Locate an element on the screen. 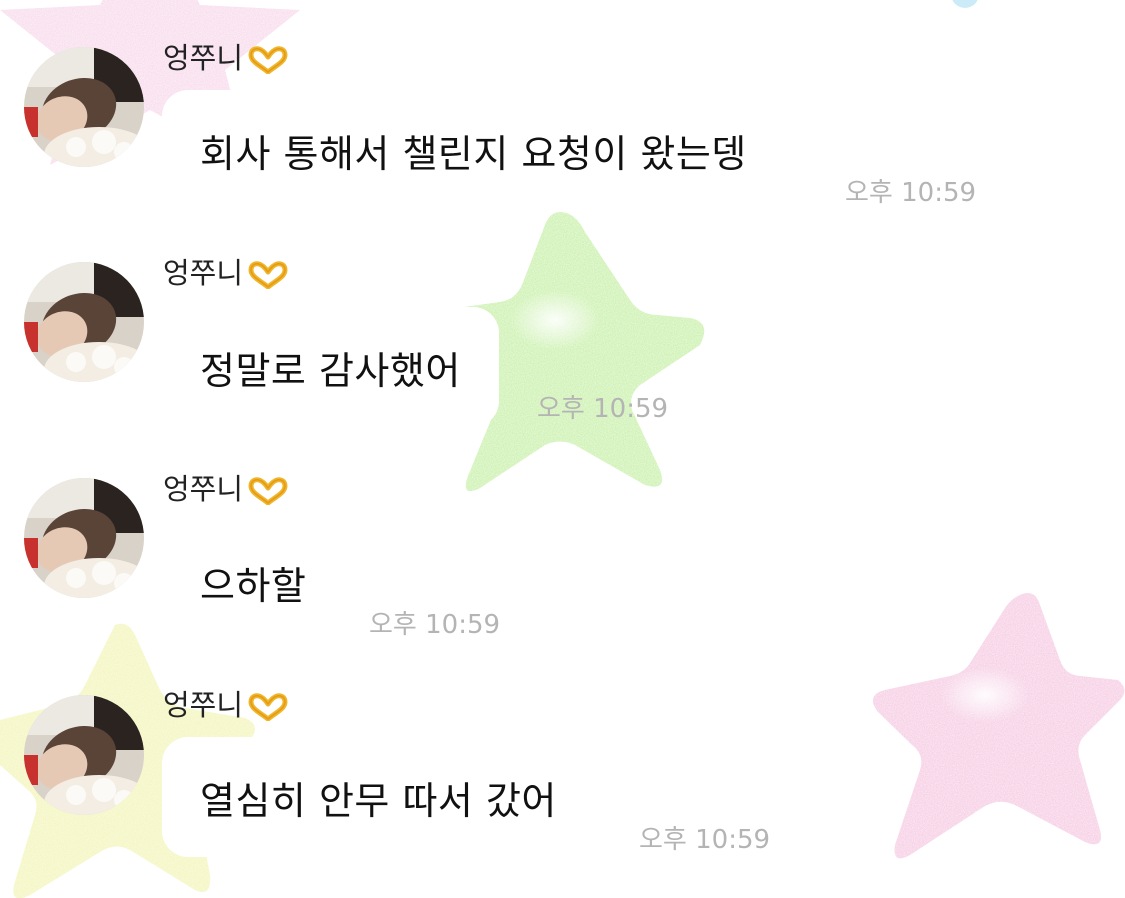  message-bubble: 열심히 안무 따서 갔어 is located at coordinates (378, 797).